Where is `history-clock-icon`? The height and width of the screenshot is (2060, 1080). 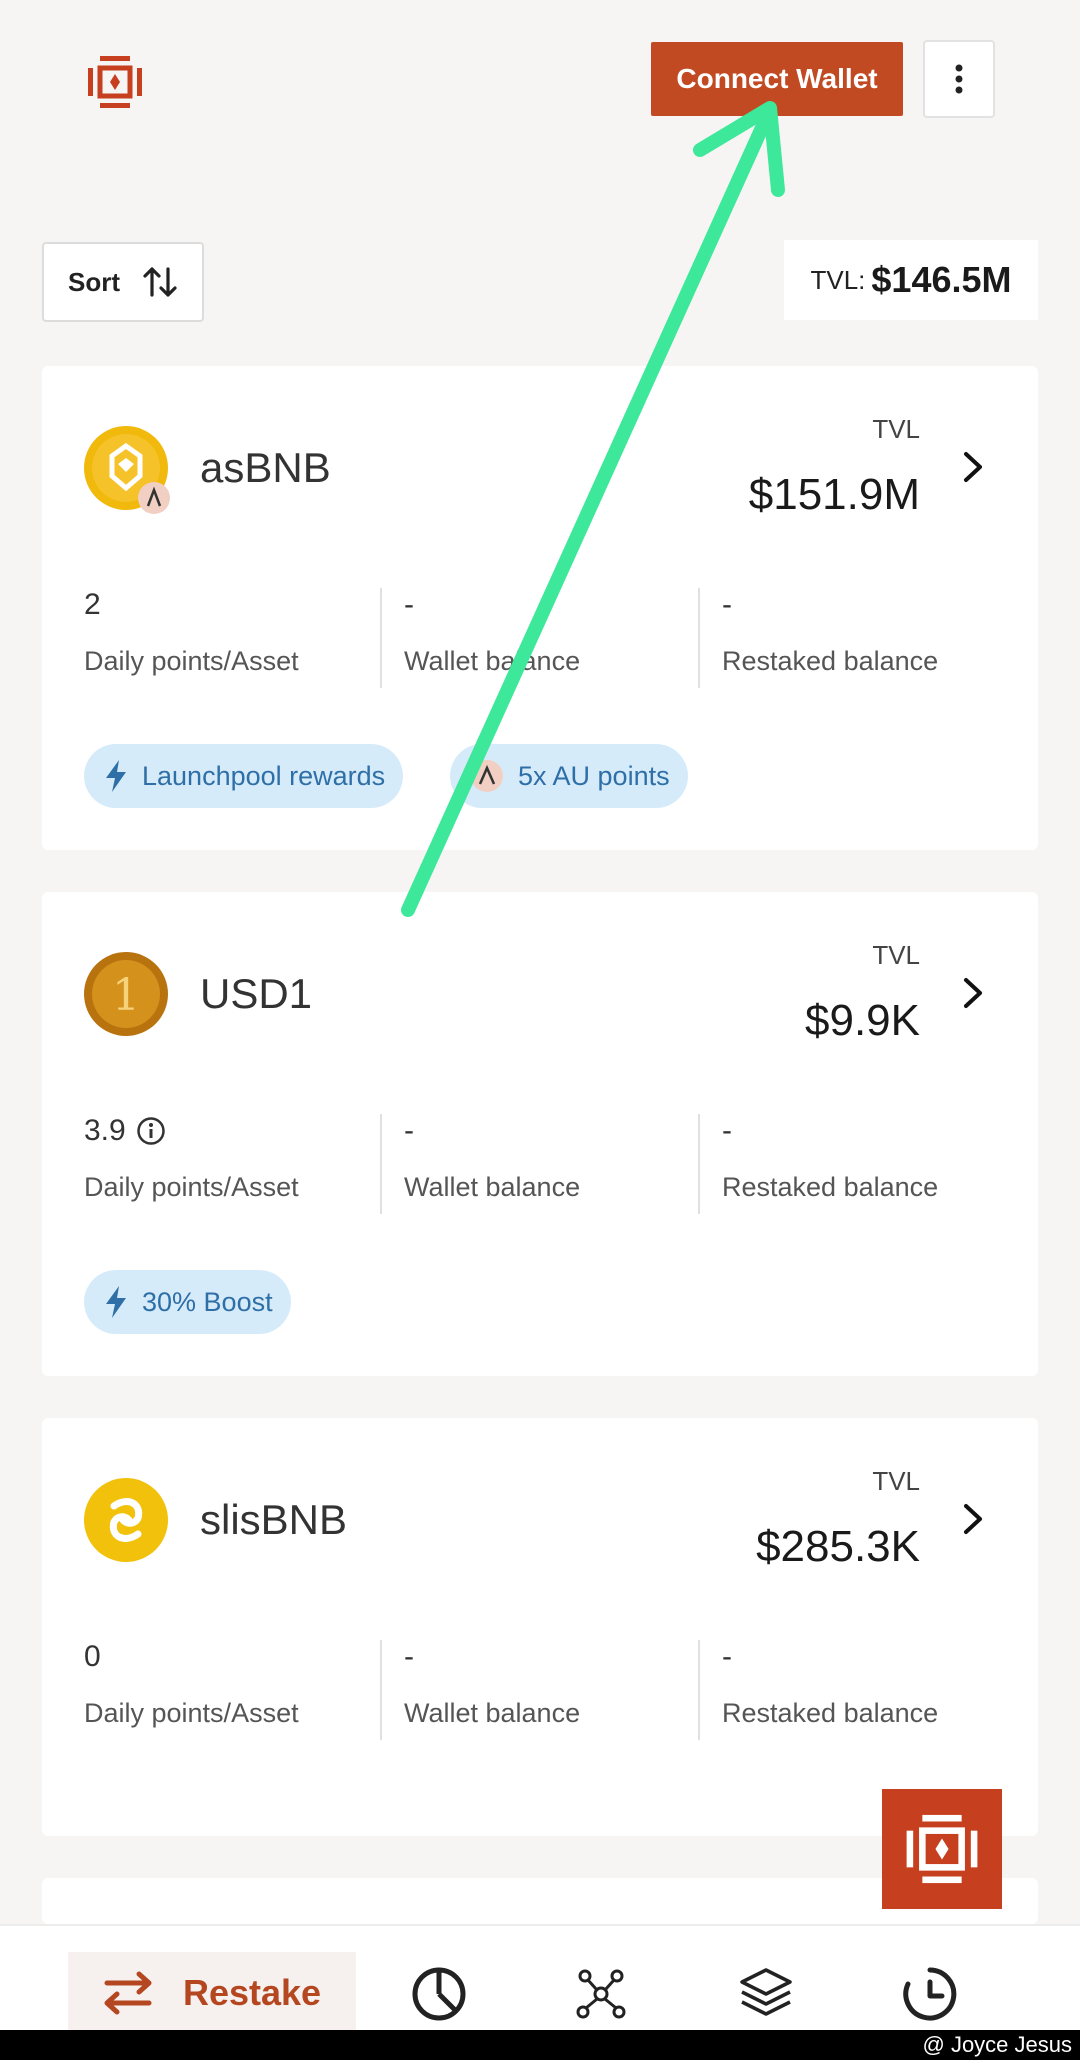 history-clock-icon is located at coordinates (930, 1994).